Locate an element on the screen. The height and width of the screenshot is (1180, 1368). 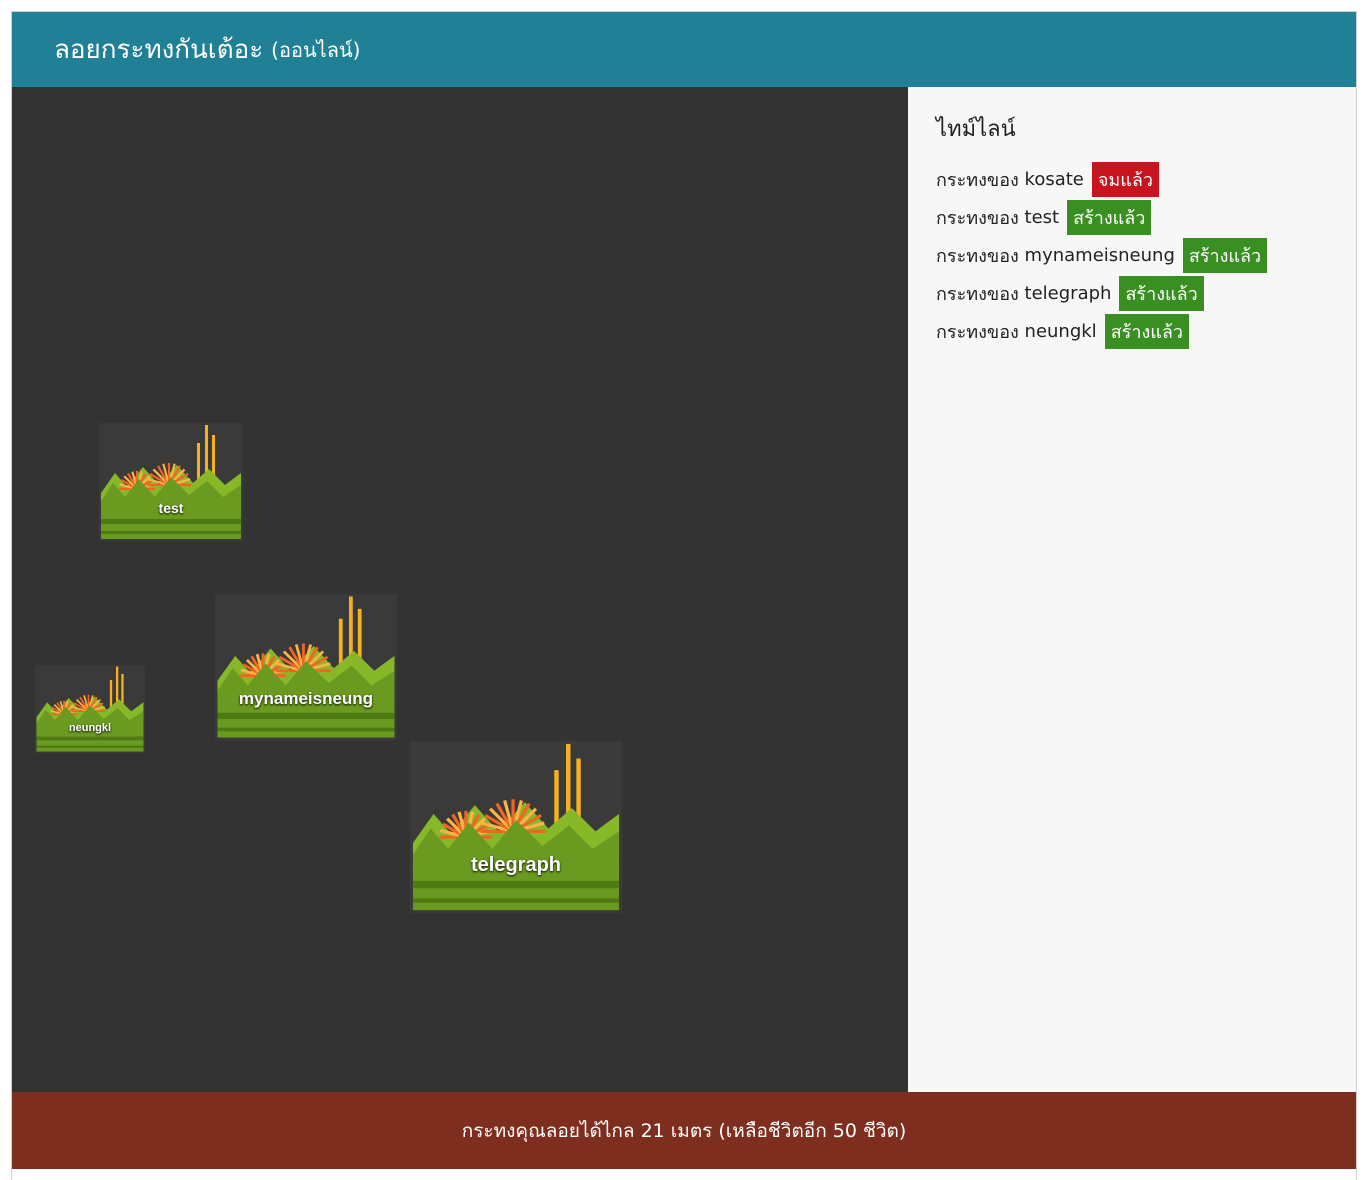
timeline-user: kosate is located at coordinates (1054, 179).